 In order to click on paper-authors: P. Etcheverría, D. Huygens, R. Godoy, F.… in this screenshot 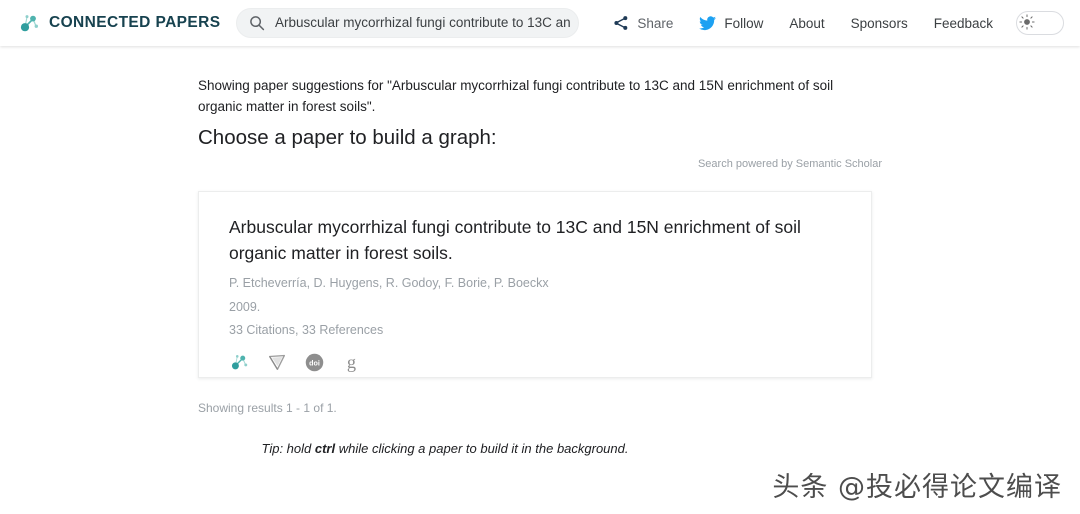, I will do `click(389, 283)`.